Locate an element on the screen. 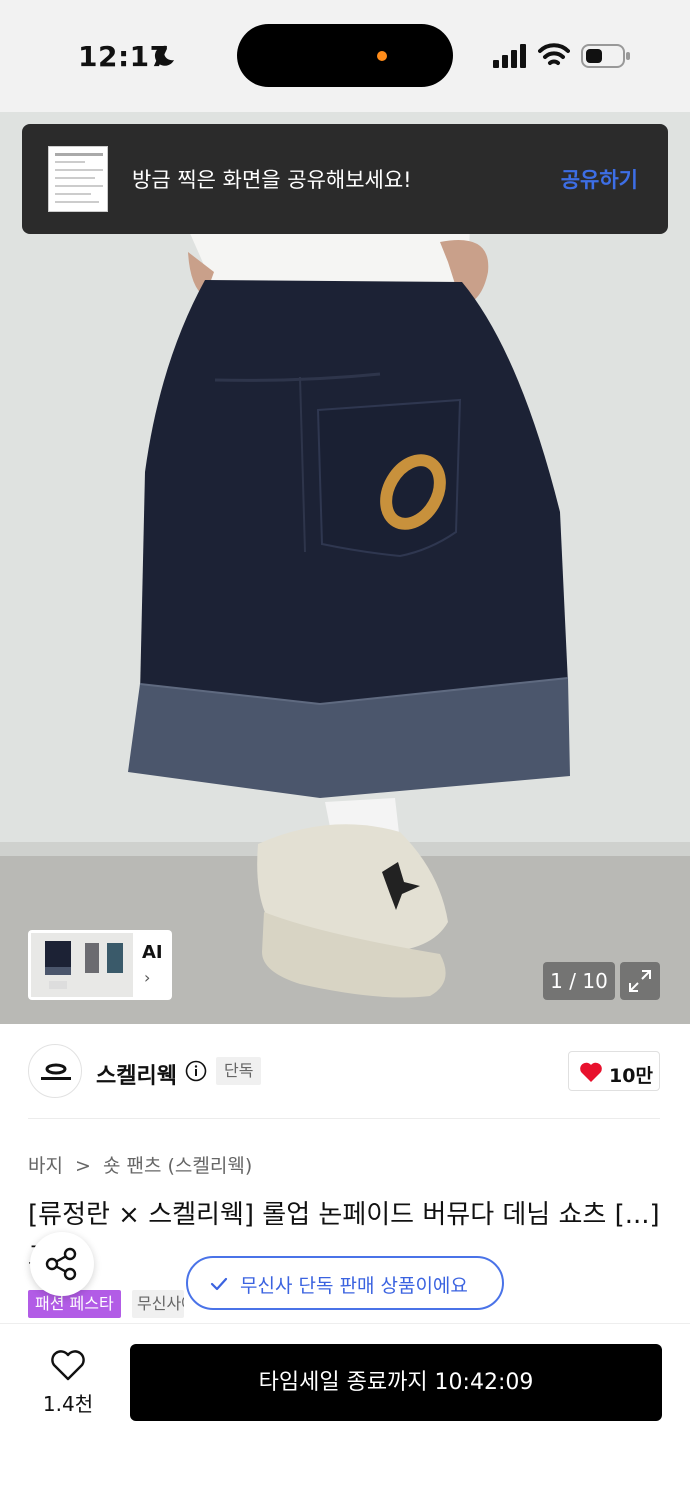 The width and height of the screenshot is (690, 1500). brand-like-button: 10만 is located at coordinates (614, 1071).